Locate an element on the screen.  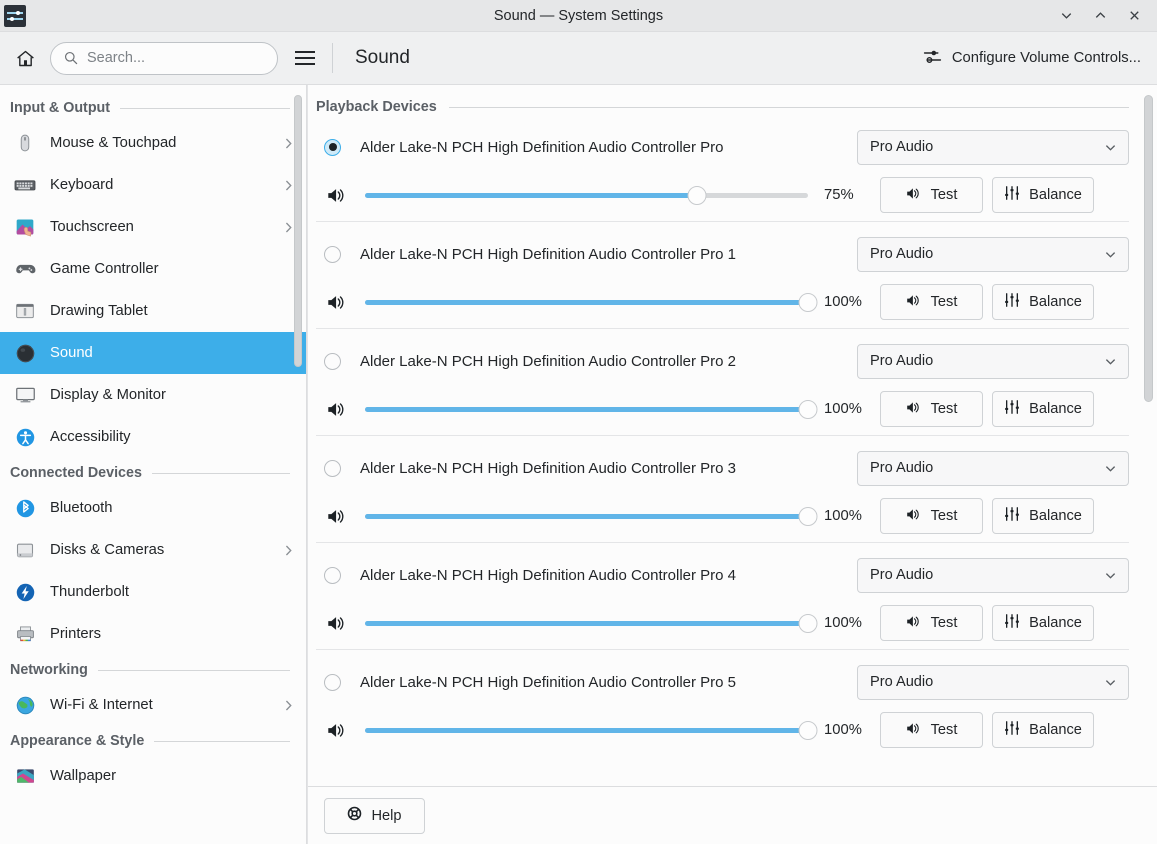
sidebar-item-thunderbolt: Thunderbolt is located at coordinates (153, 592).